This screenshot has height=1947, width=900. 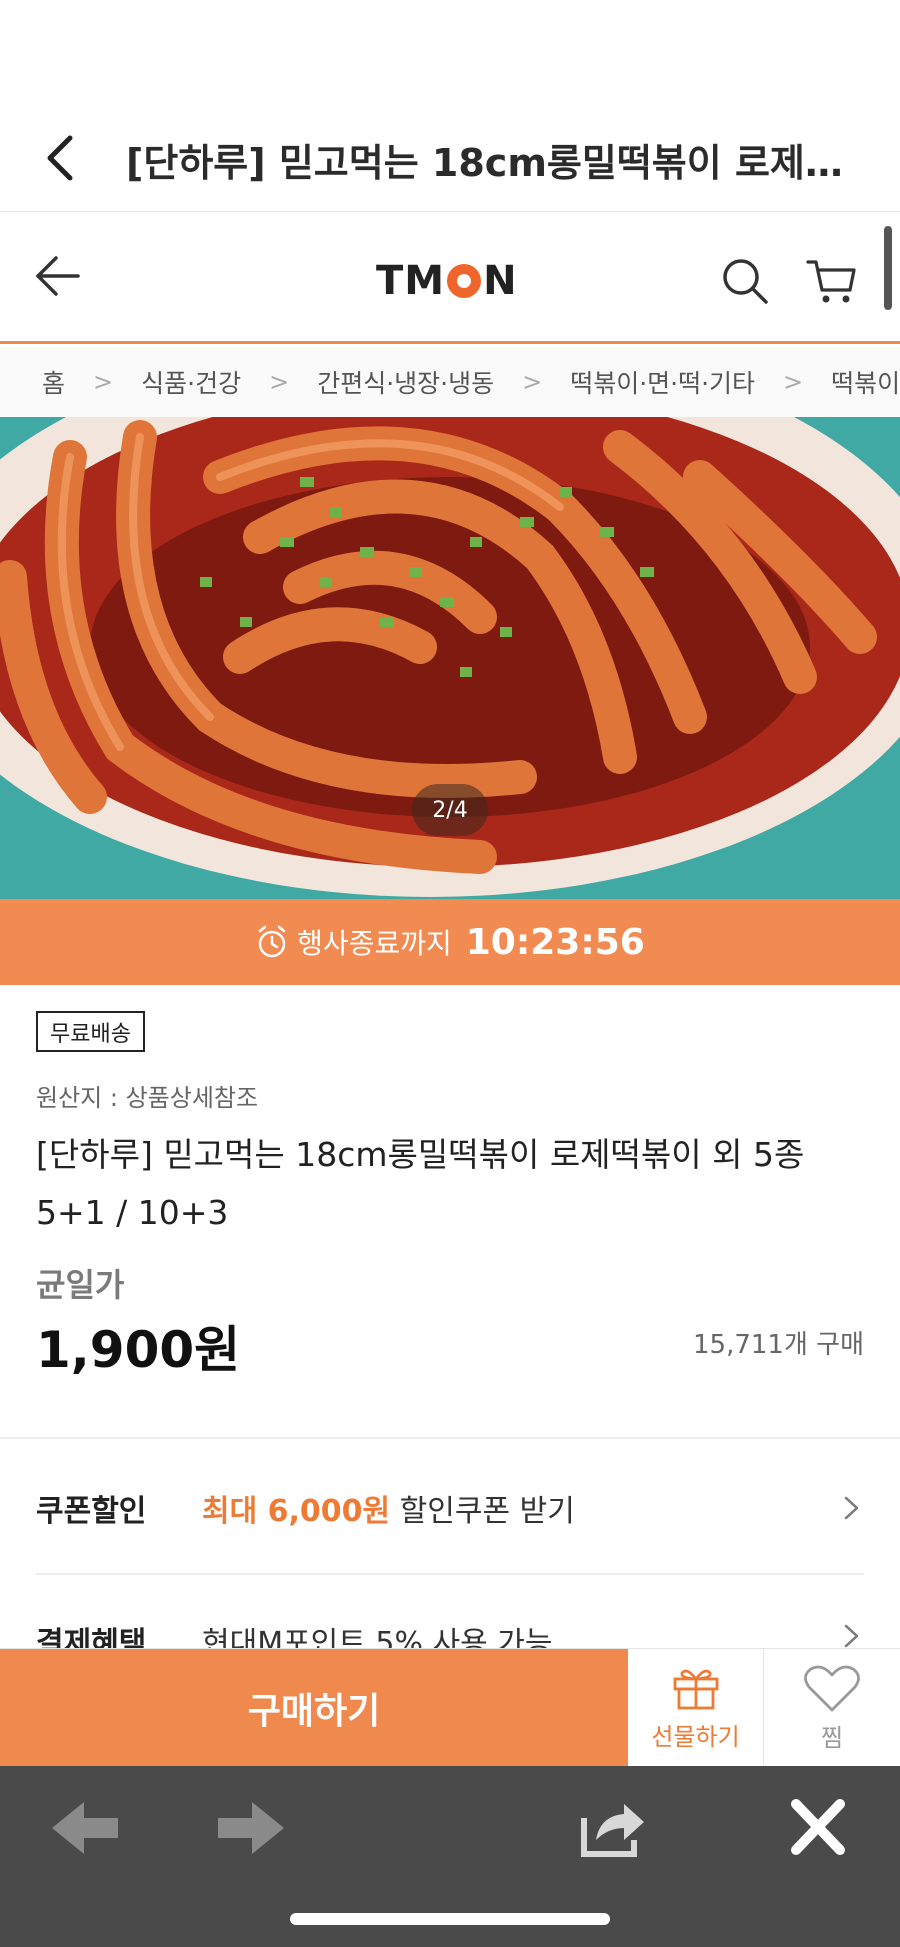 I want to click on countdown-time: 10:23:56, so click(x=555, y=942).